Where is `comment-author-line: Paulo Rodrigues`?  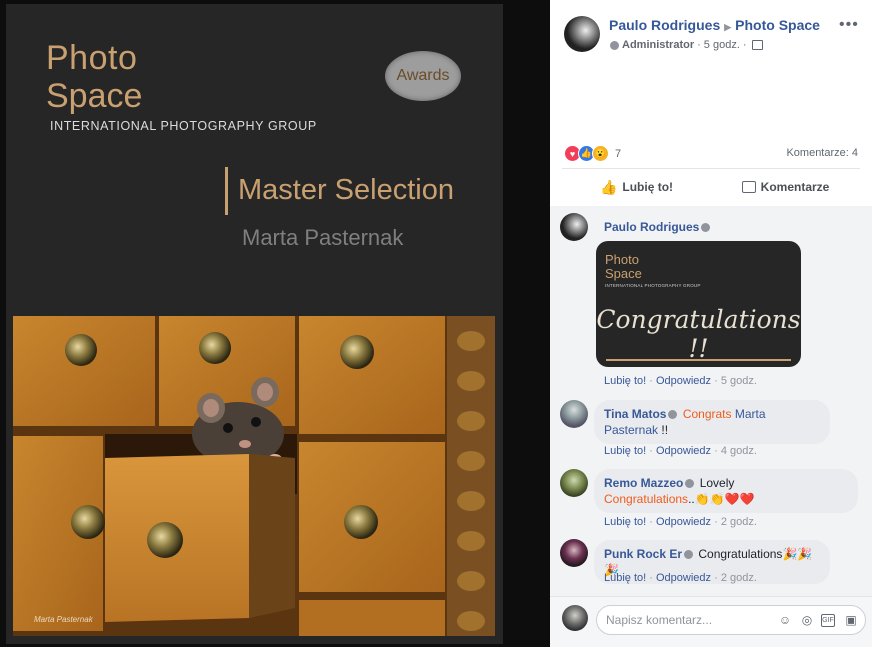
comment-author-line: Paulo Rodrigues is located at coordinates (658, 227).